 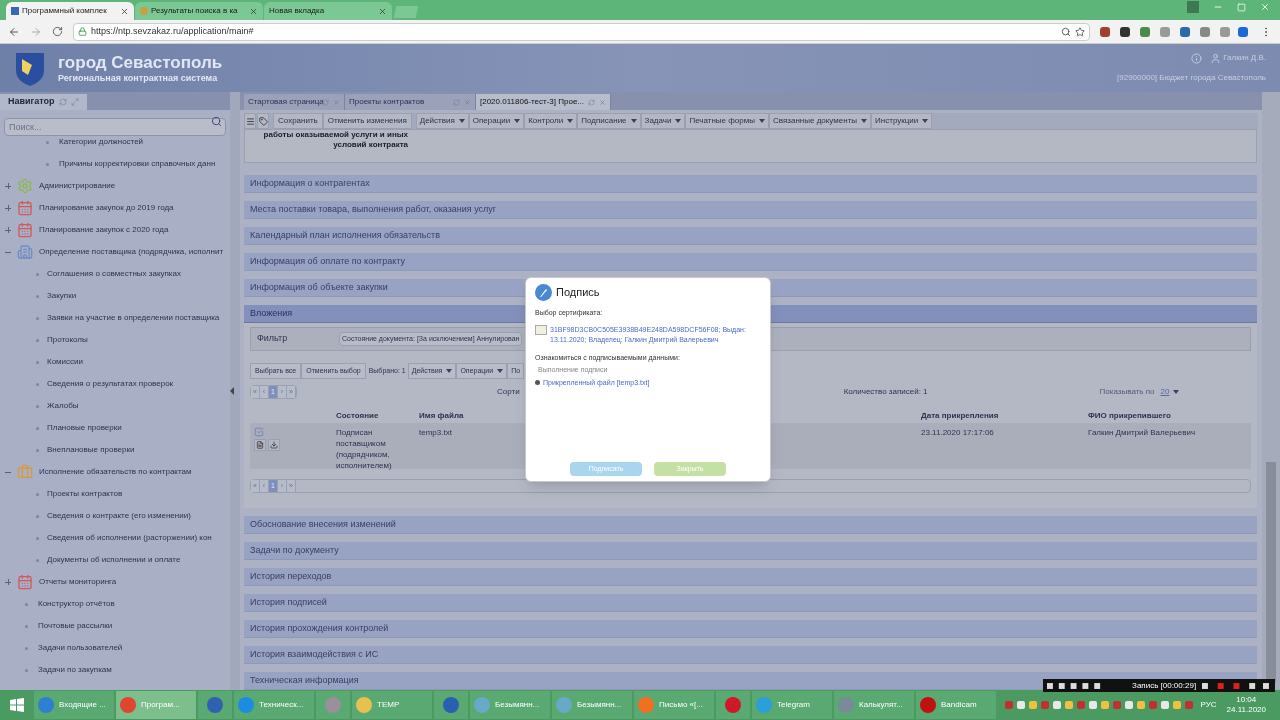 I want to click on form-label: условий контракта, so click(x=370, y=145).